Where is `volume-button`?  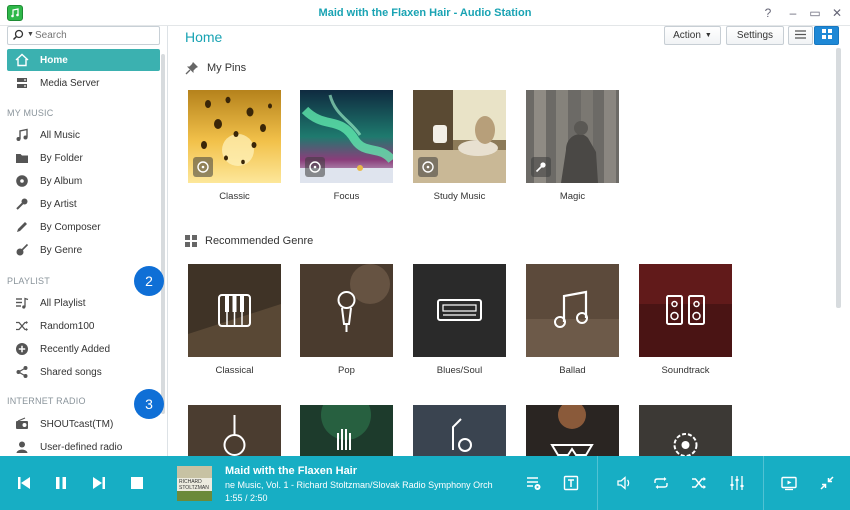
volume-button is located at coordinates (624, 483).